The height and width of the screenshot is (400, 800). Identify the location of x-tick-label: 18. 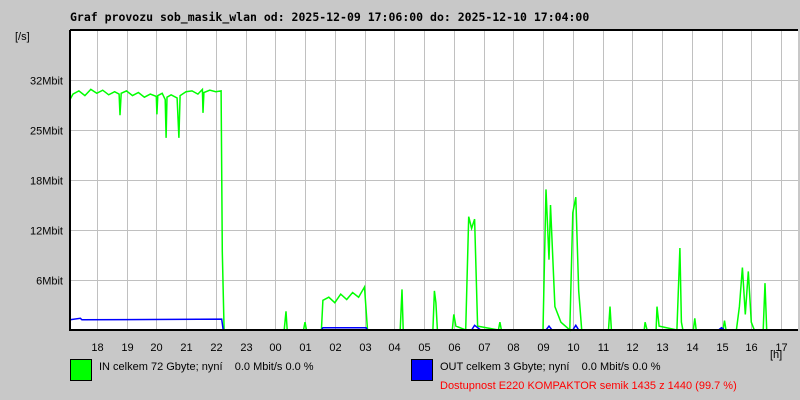
(97, 348).